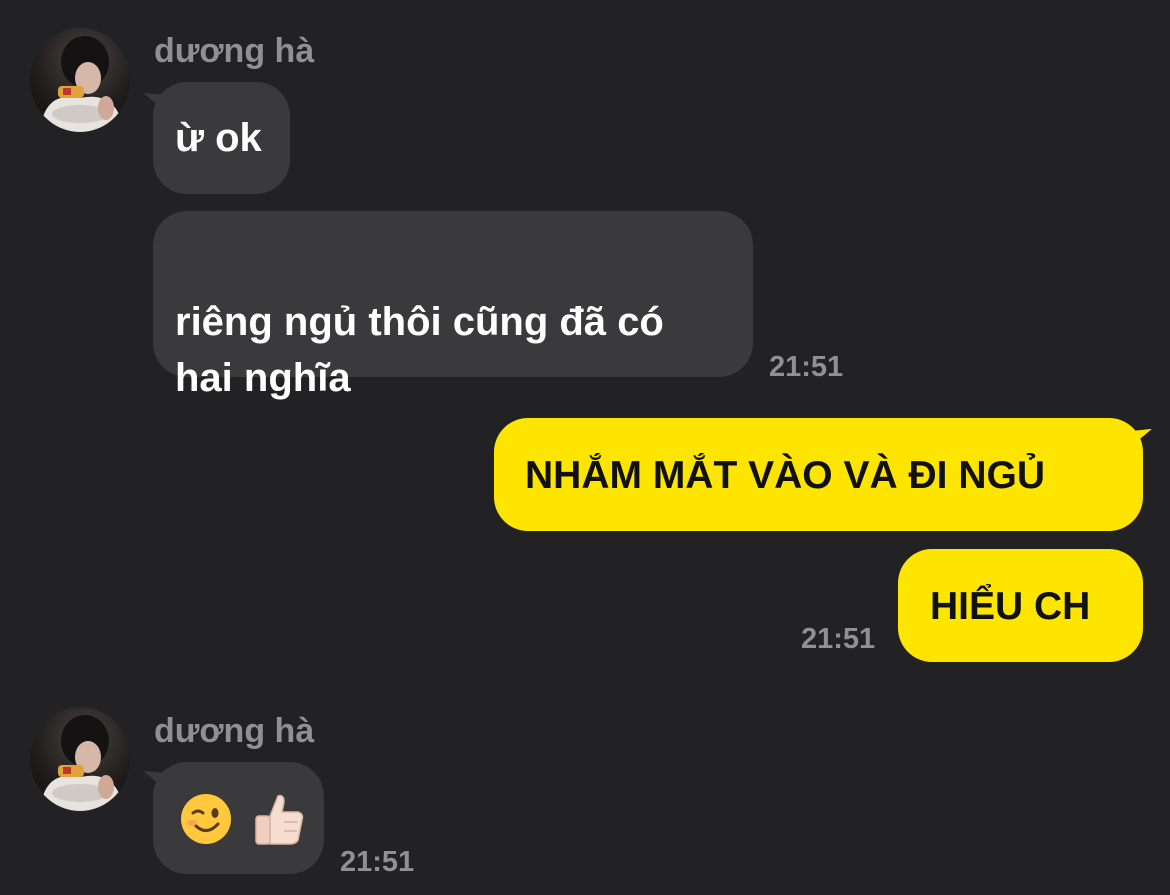  Describe the element at coordinates (419, 350) in the screenshot. I see `message-text: riêng ngủ thôi cũng đã có hai nghĩa` at that location.